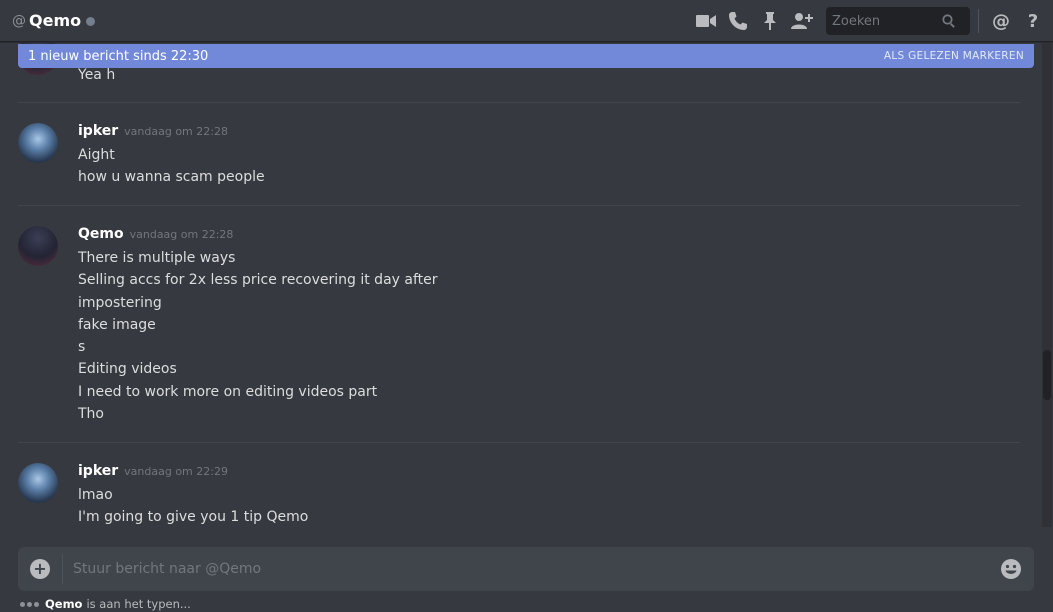 This screenshot has height=612, width=1053. I want to click on message-header: Qemo vandaag om 22:28, so click(155, 234).